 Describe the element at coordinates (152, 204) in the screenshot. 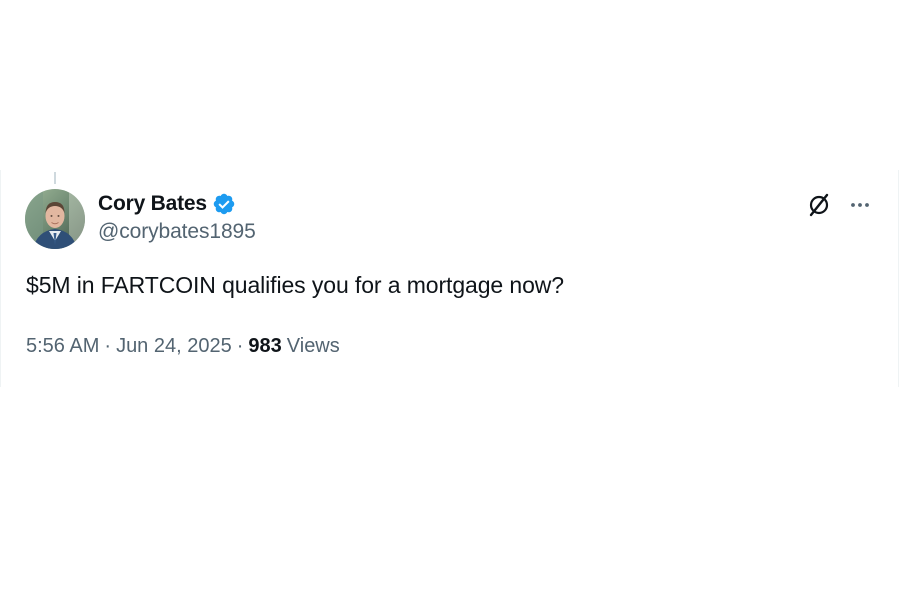

I see `display-name: Cory Bates` at that location.